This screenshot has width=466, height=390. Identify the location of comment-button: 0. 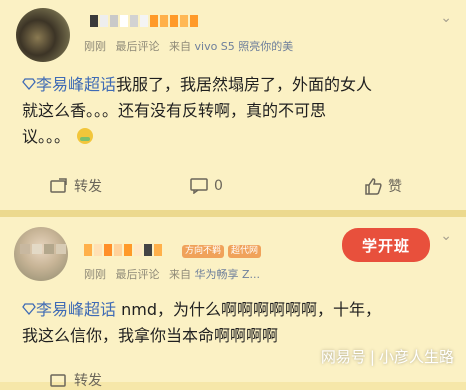
(206, 186).